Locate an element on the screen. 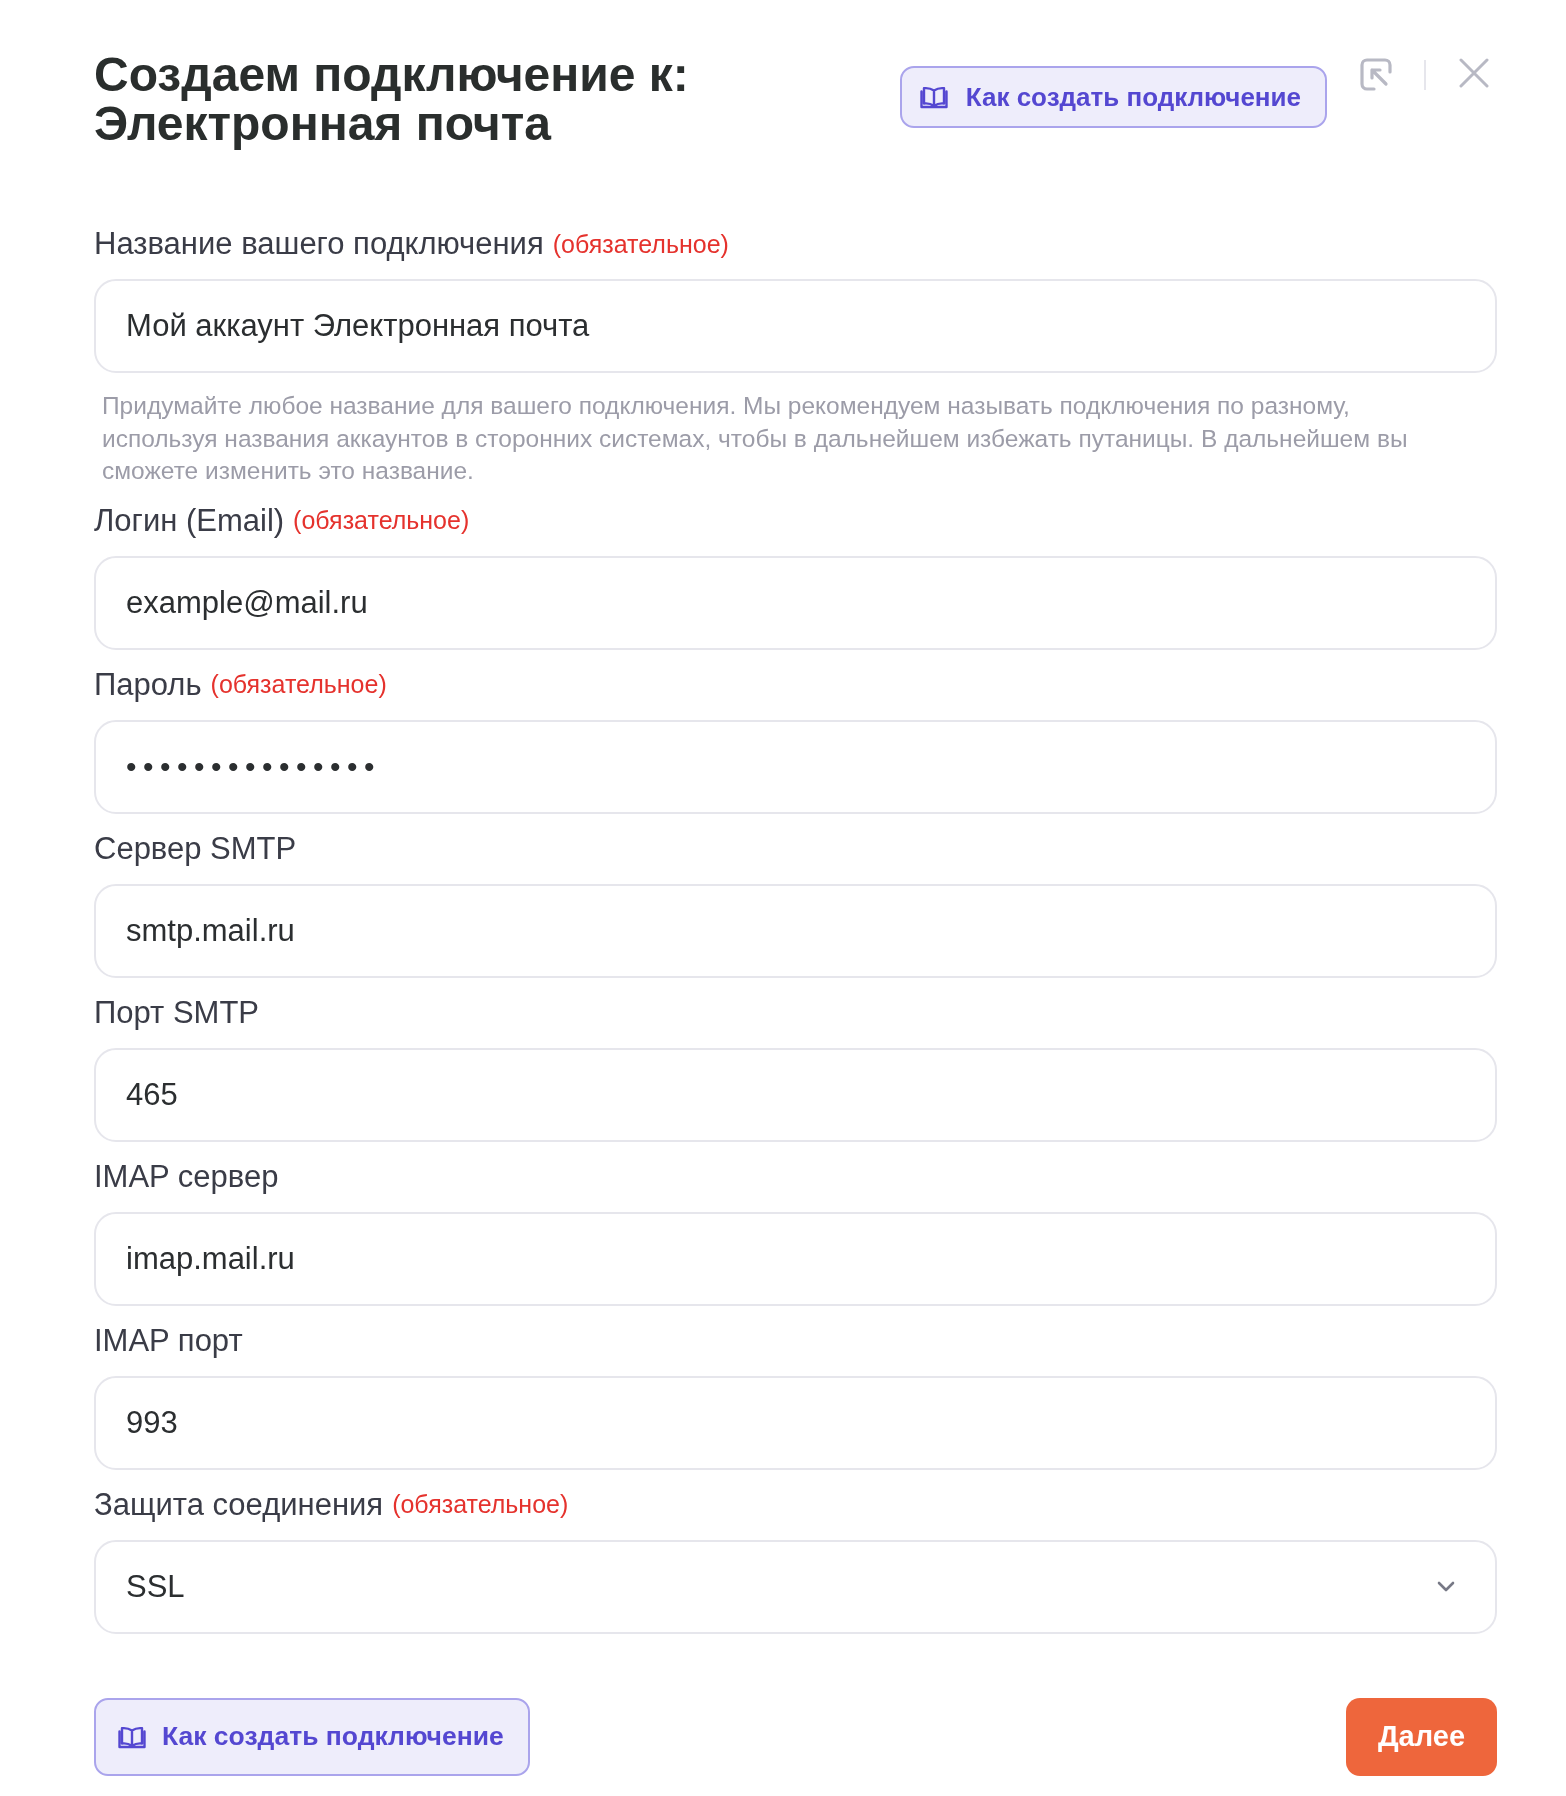 Image resolution: width=1566 pixels, height=1796 pixels. password-input: ••••••••••••••• is located at coordinates (795, 766).